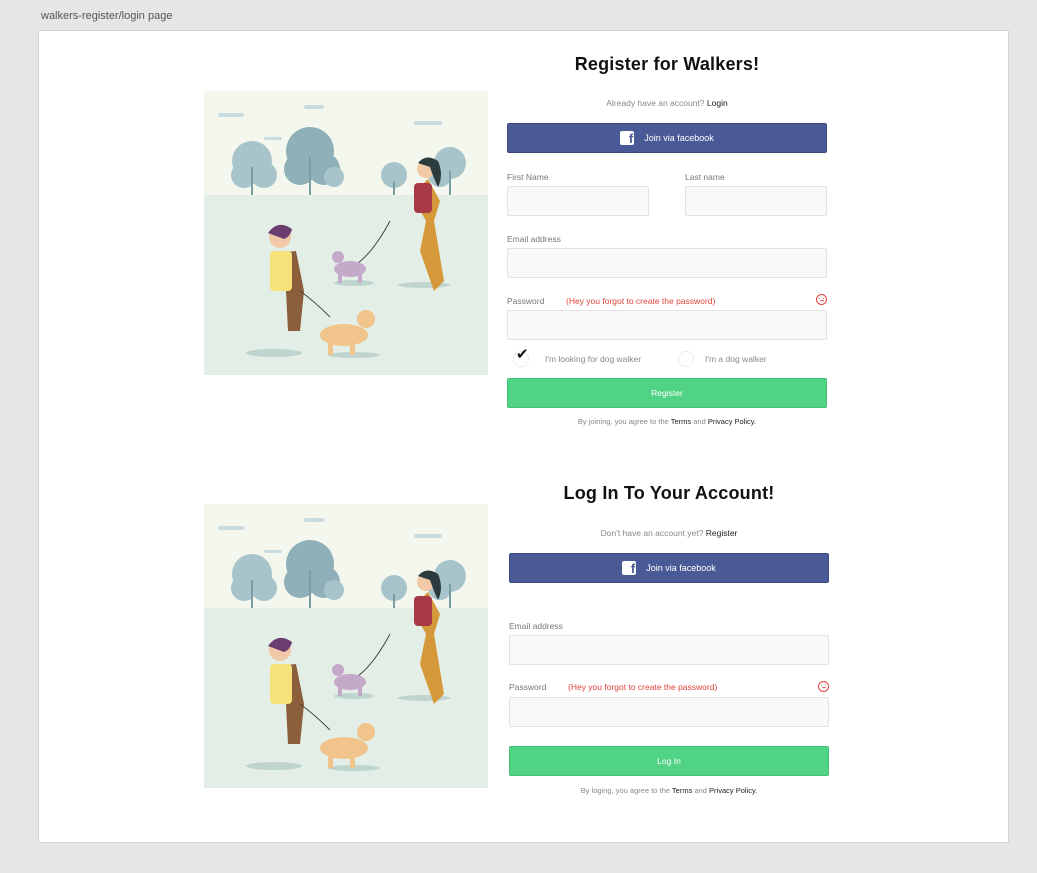 The width and height of the screenshot is (1037, 873). I want to click on login-no-account: Don't have an account yet? Register, so click(669, 533).